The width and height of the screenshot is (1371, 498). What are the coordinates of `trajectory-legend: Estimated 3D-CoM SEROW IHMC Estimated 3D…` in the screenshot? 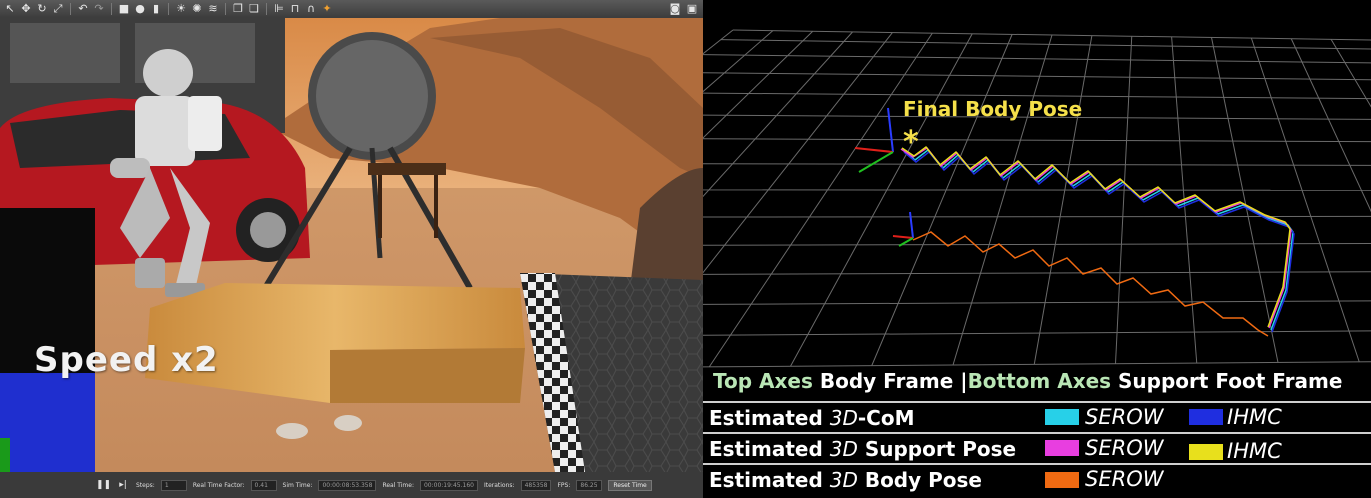 It's located at (1037, 447).